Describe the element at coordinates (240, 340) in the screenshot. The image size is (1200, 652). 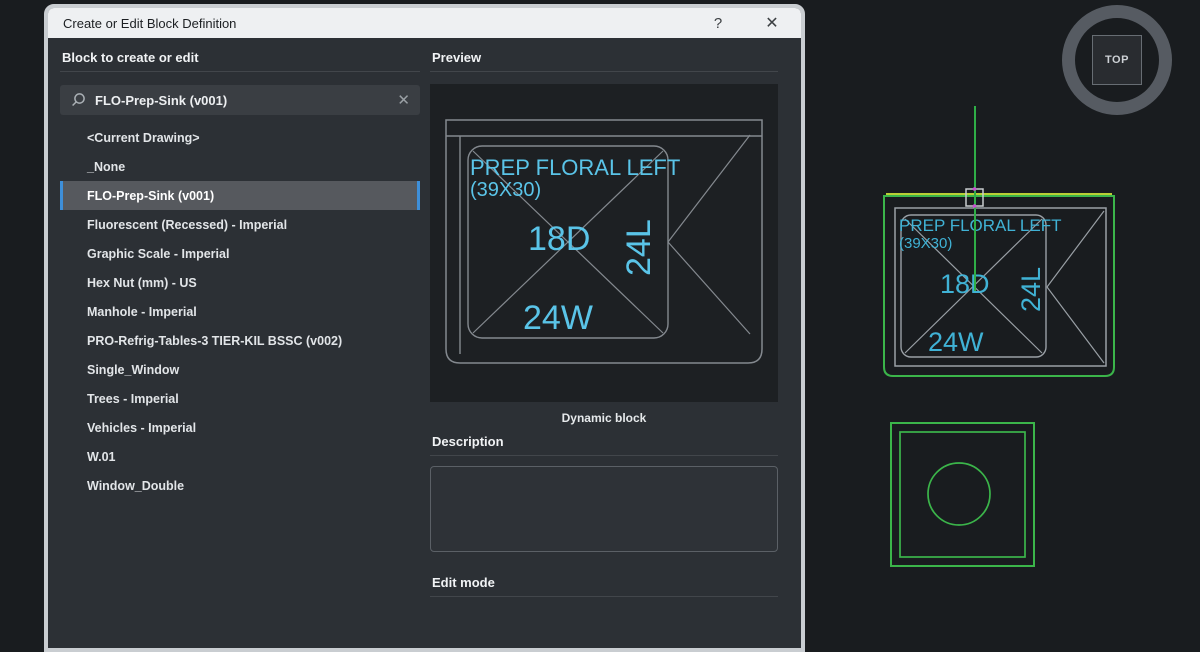
I see `block-list-item: PRO-Refrig-Tables-3 TIER-KIL BSSC (v002)` at that location.